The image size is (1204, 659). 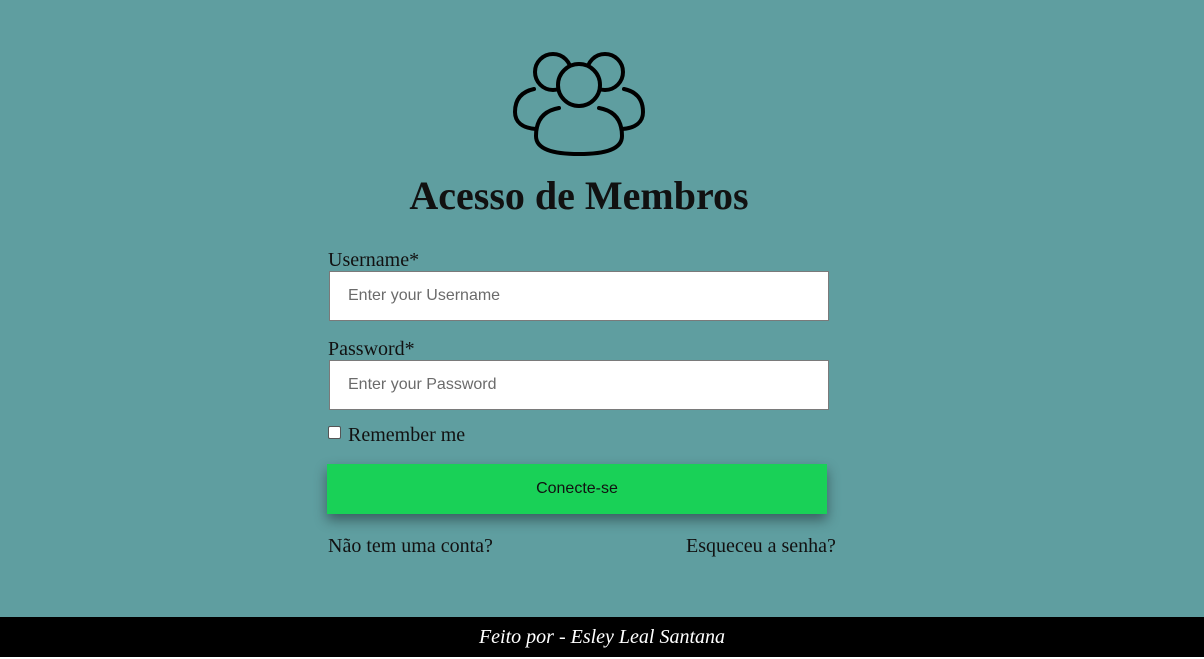 What do you see at coordinates (761, 546) in the screenshot?
I see `forgot-password-link: Esqueceu a senha?` at bounding box center [761, 546].